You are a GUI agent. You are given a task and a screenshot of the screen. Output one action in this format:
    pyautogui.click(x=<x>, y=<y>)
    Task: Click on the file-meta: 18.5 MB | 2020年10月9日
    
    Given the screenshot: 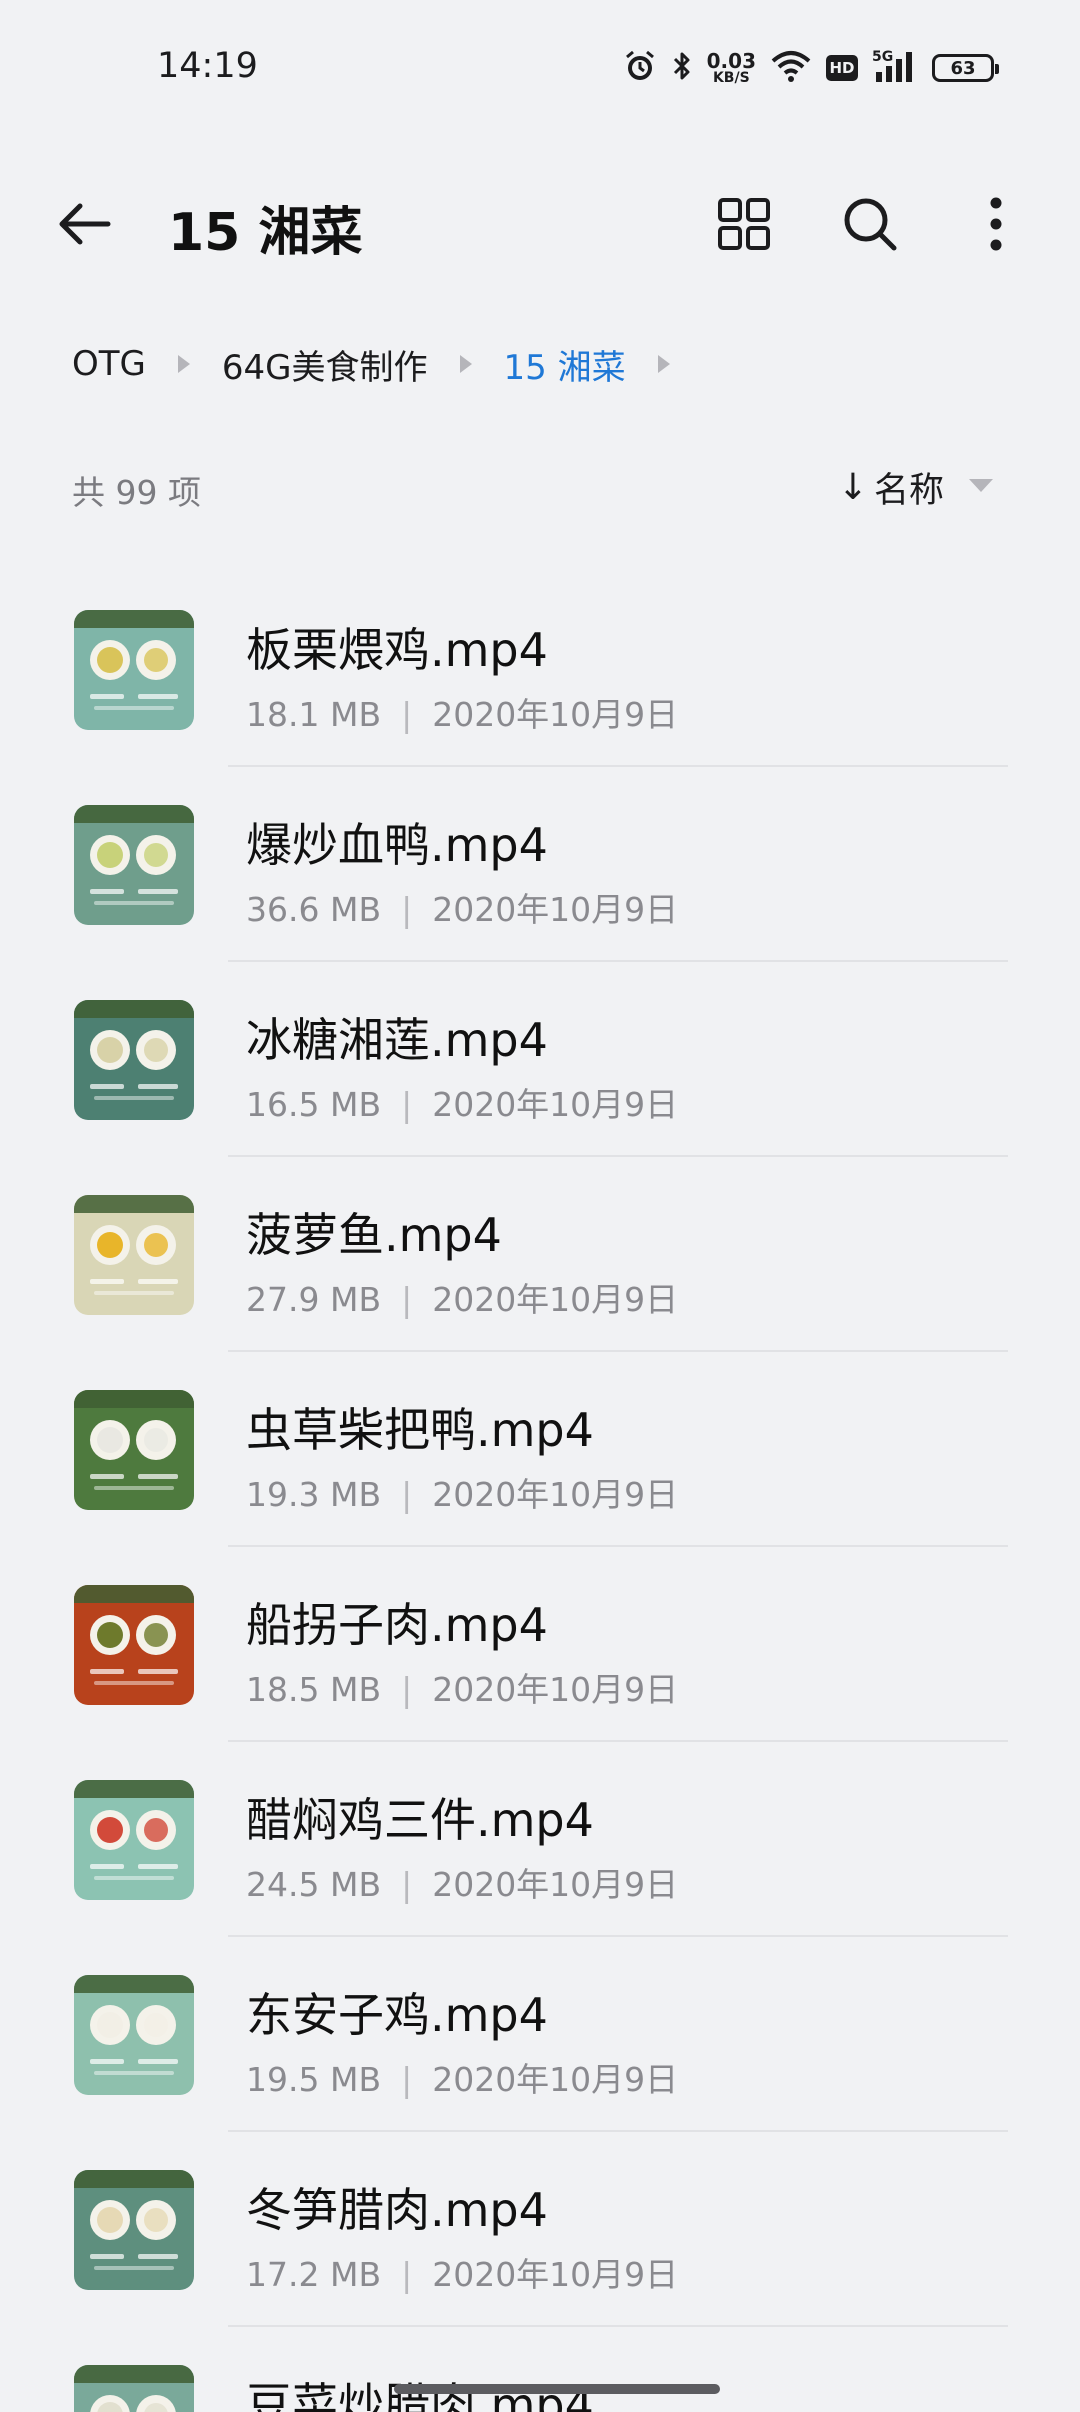 What is the action you would take?
    pyautogui.click(x=462, y=1687)
    